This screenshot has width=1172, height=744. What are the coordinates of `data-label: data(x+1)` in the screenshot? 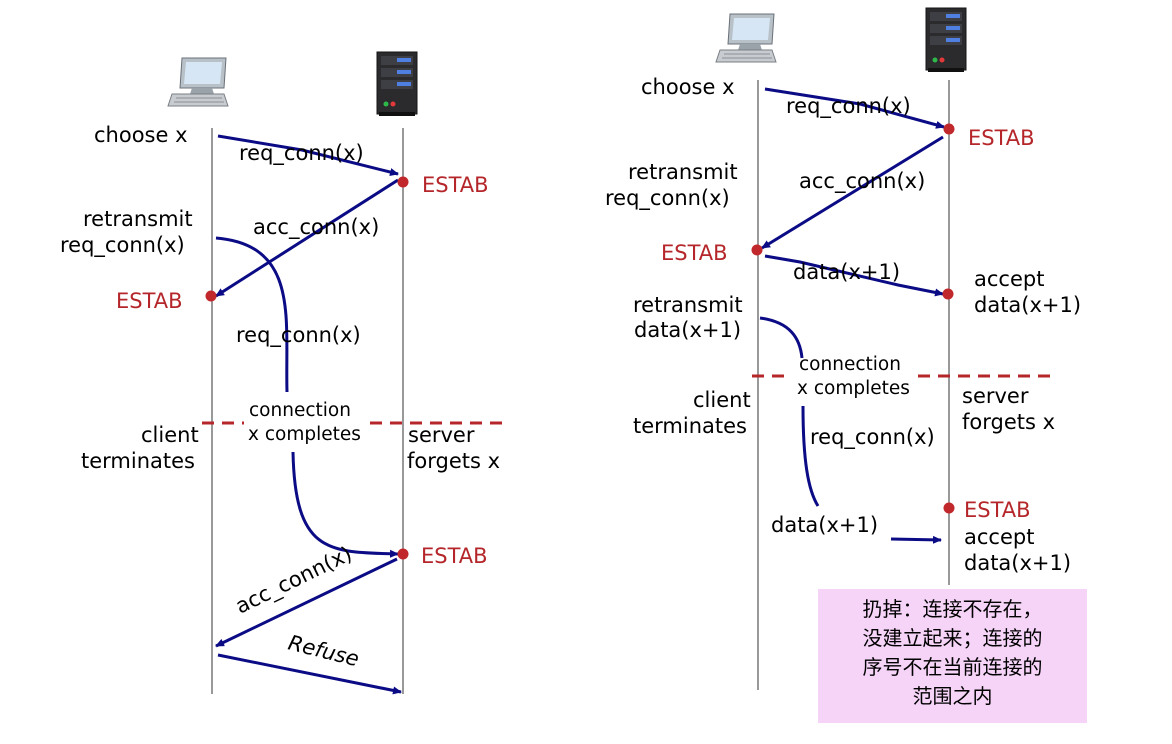 It's located at (846, 272).